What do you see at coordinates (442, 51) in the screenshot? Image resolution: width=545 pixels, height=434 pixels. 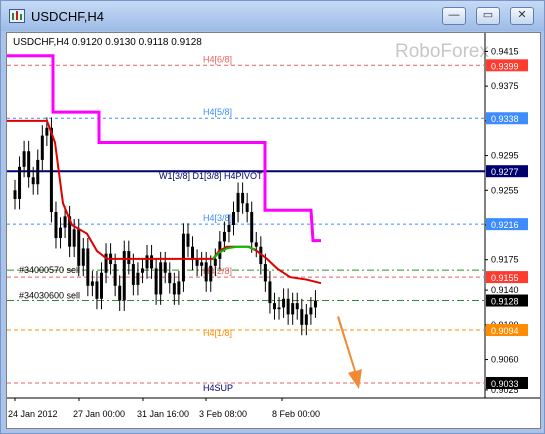 I see `watermark: RoboForex` at bounding box center [442, 51].